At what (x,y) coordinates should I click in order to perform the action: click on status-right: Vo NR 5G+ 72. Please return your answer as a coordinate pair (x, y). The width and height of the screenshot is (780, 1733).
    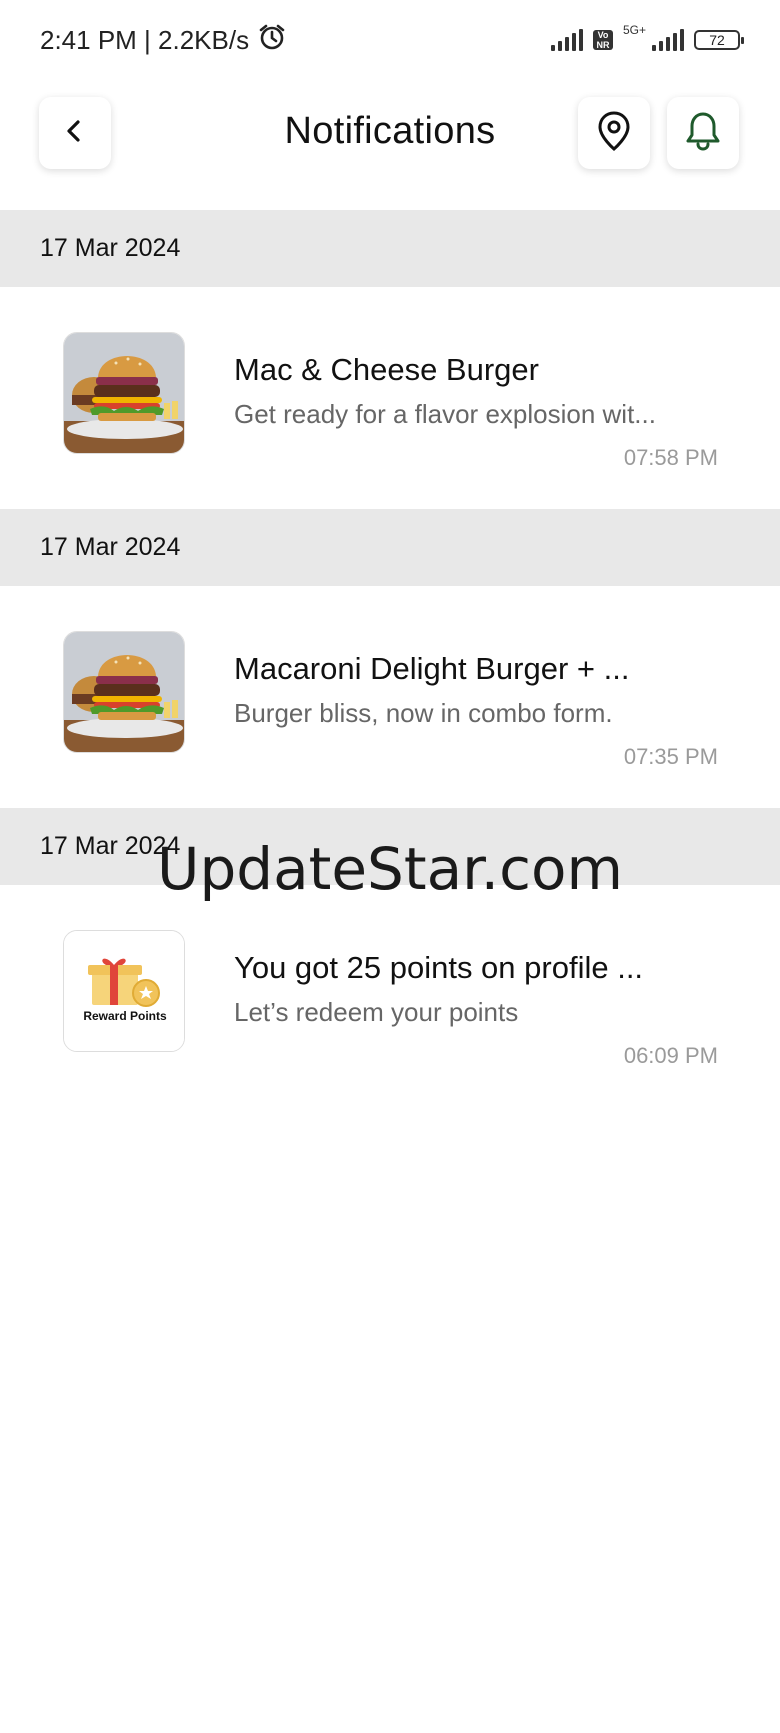
    Looking at the image, I should click on (647, 37).